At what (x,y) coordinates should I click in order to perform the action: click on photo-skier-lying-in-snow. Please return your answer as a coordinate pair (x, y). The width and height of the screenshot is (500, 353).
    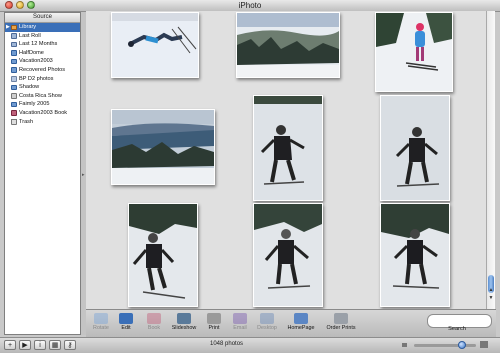
    Looking at the image, I should click on (155, 45).